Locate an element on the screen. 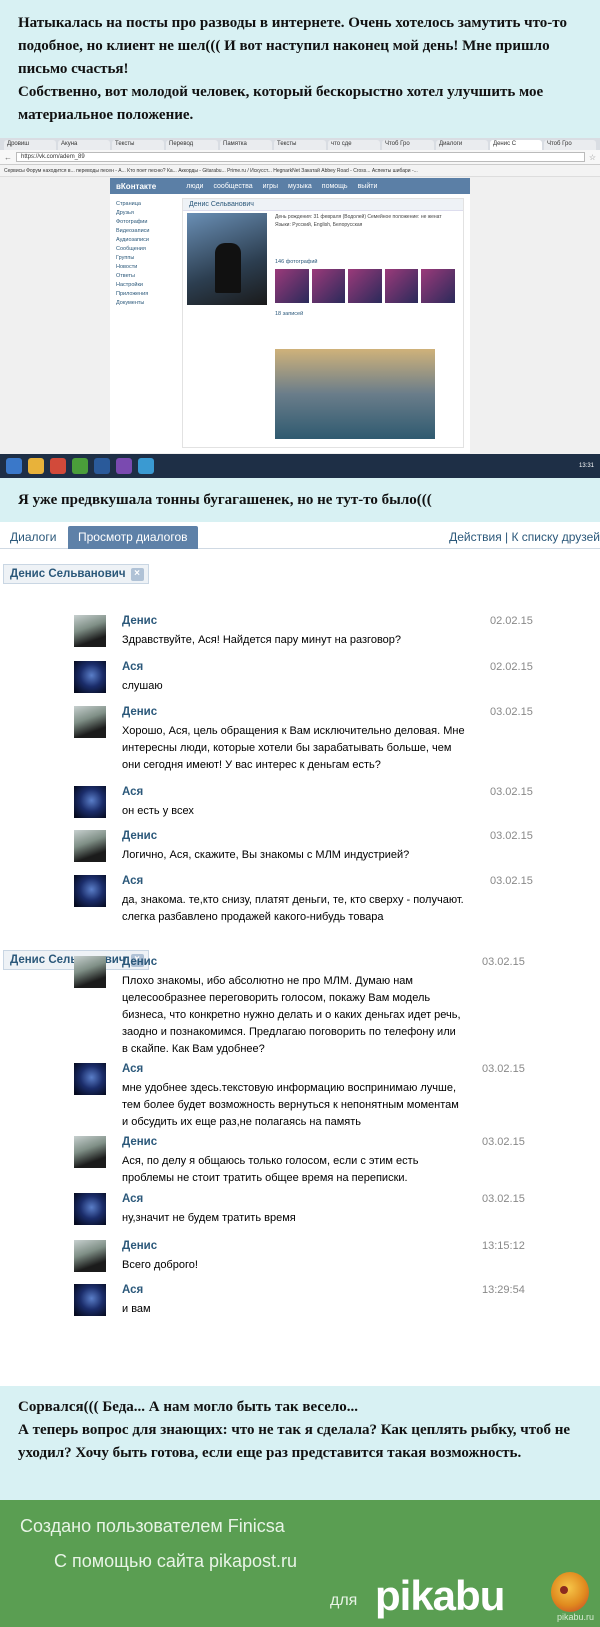 This screenshot has width=600, height=1627. vk-menu-item: Группы is located at coordinates (146, 258).